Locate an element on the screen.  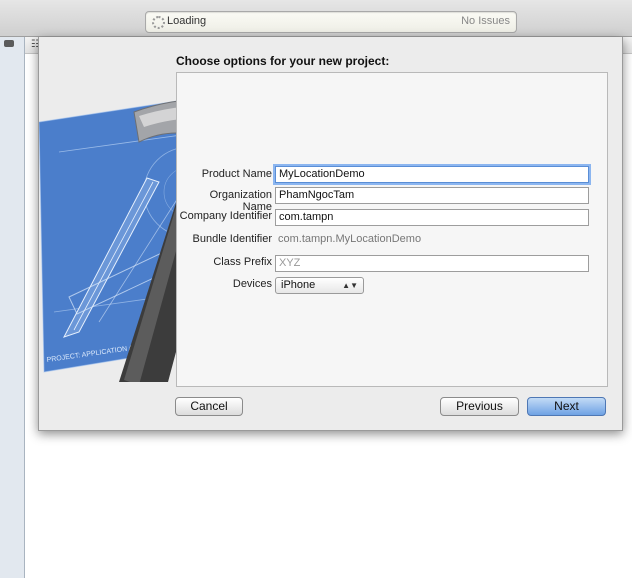
sheet-title: Choose options for your new project: is located at coordinates (283, 61).